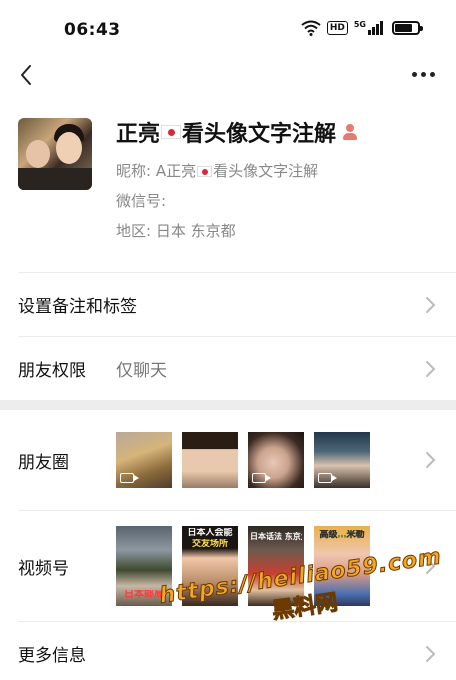  What do you see at coordinates (404, 28) in the screenshot?
I see `battery-fill` at bounding box center [404, 28].